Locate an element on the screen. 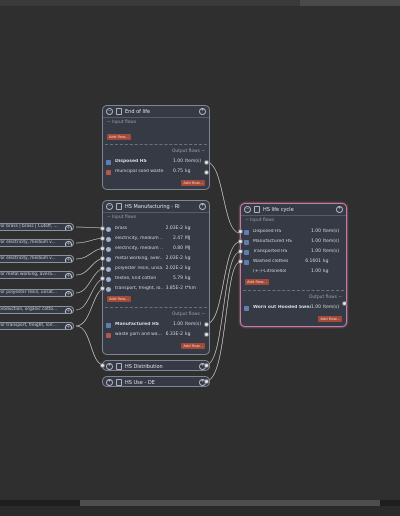  provider-node: for brass | brass | Cutoff, ... + is located at coordinates (37, 227).